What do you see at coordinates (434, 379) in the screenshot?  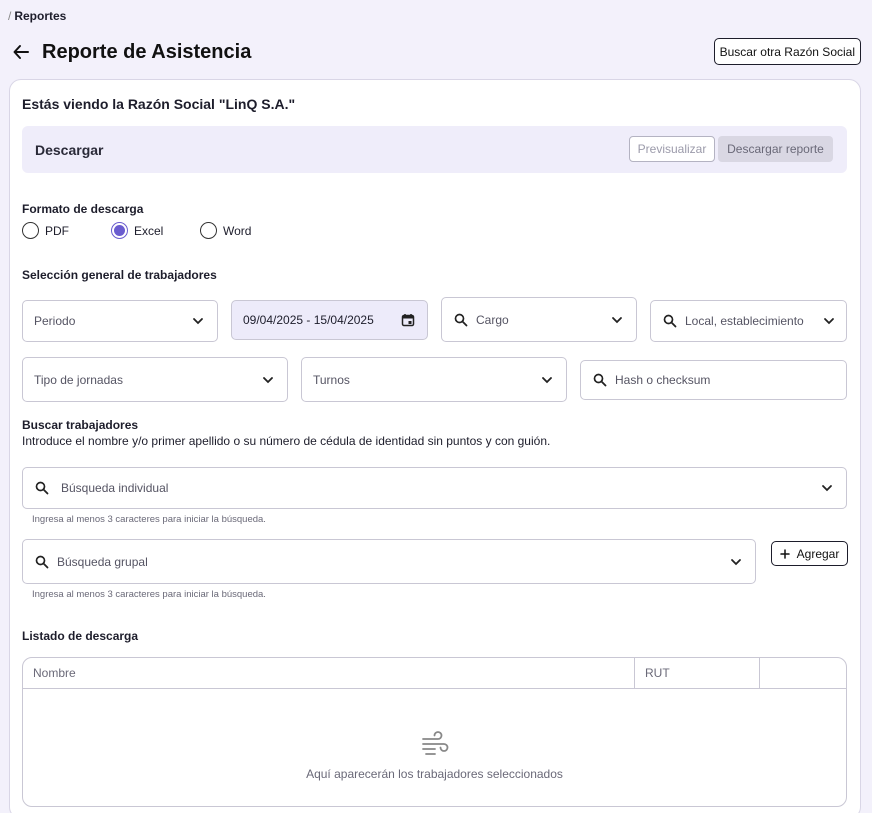 I see `turnos-select: Turnos` at bounding box center [434, 379].